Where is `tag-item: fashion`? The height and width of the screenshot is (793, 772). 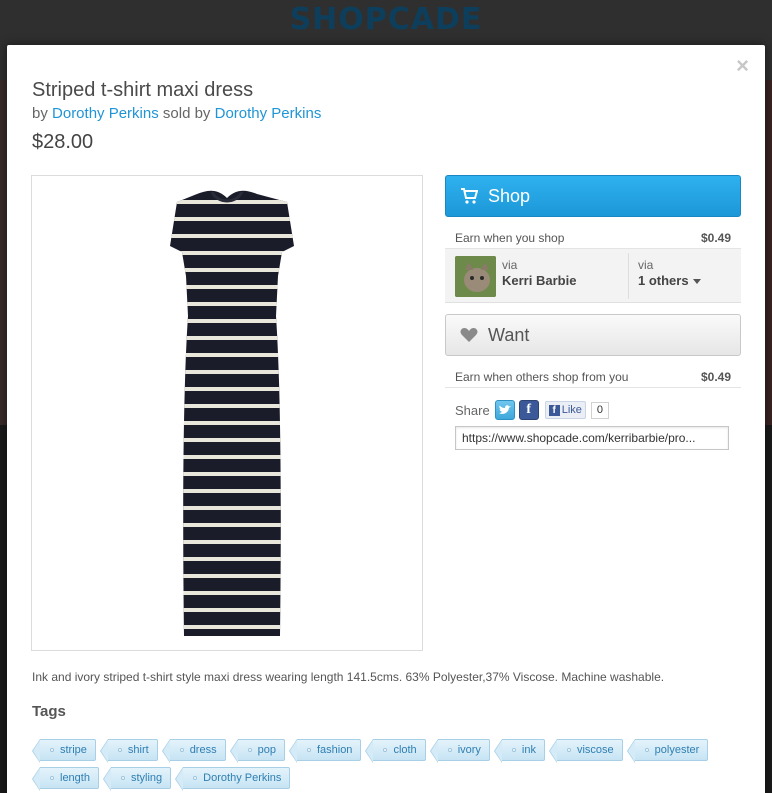
tag-item: fashion is located at coordinates (325, 751).